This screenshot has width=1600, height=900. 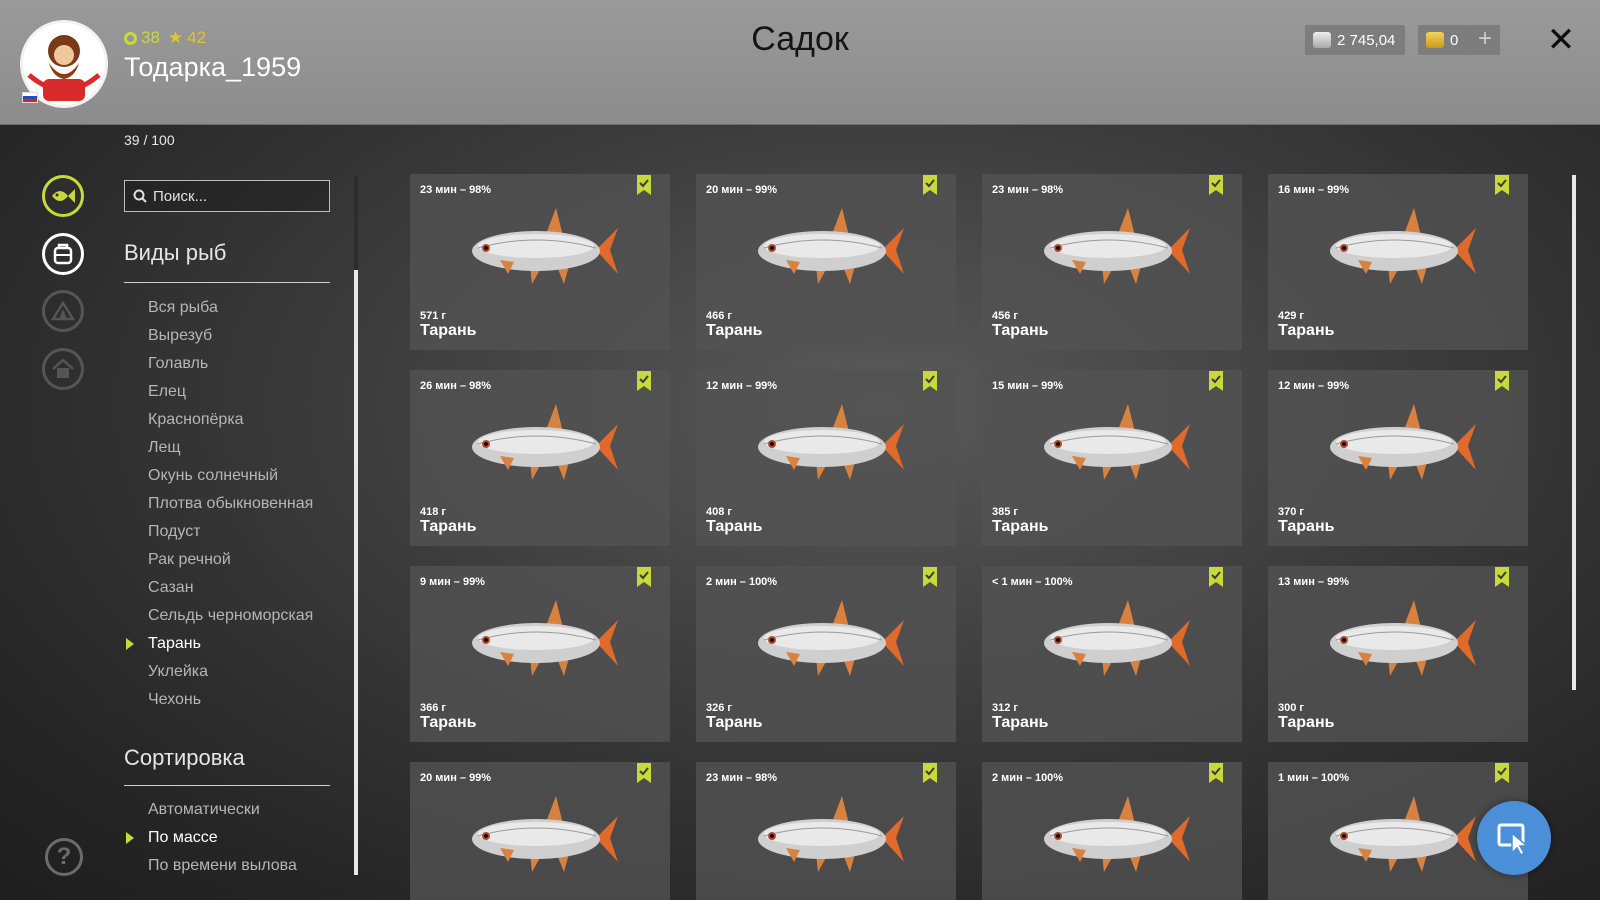 What do you see at coordinates (456, 386) in the screenshot?
I see `catch-time-freshness: 26 мин – 98%` at bounding box center [456, 386].